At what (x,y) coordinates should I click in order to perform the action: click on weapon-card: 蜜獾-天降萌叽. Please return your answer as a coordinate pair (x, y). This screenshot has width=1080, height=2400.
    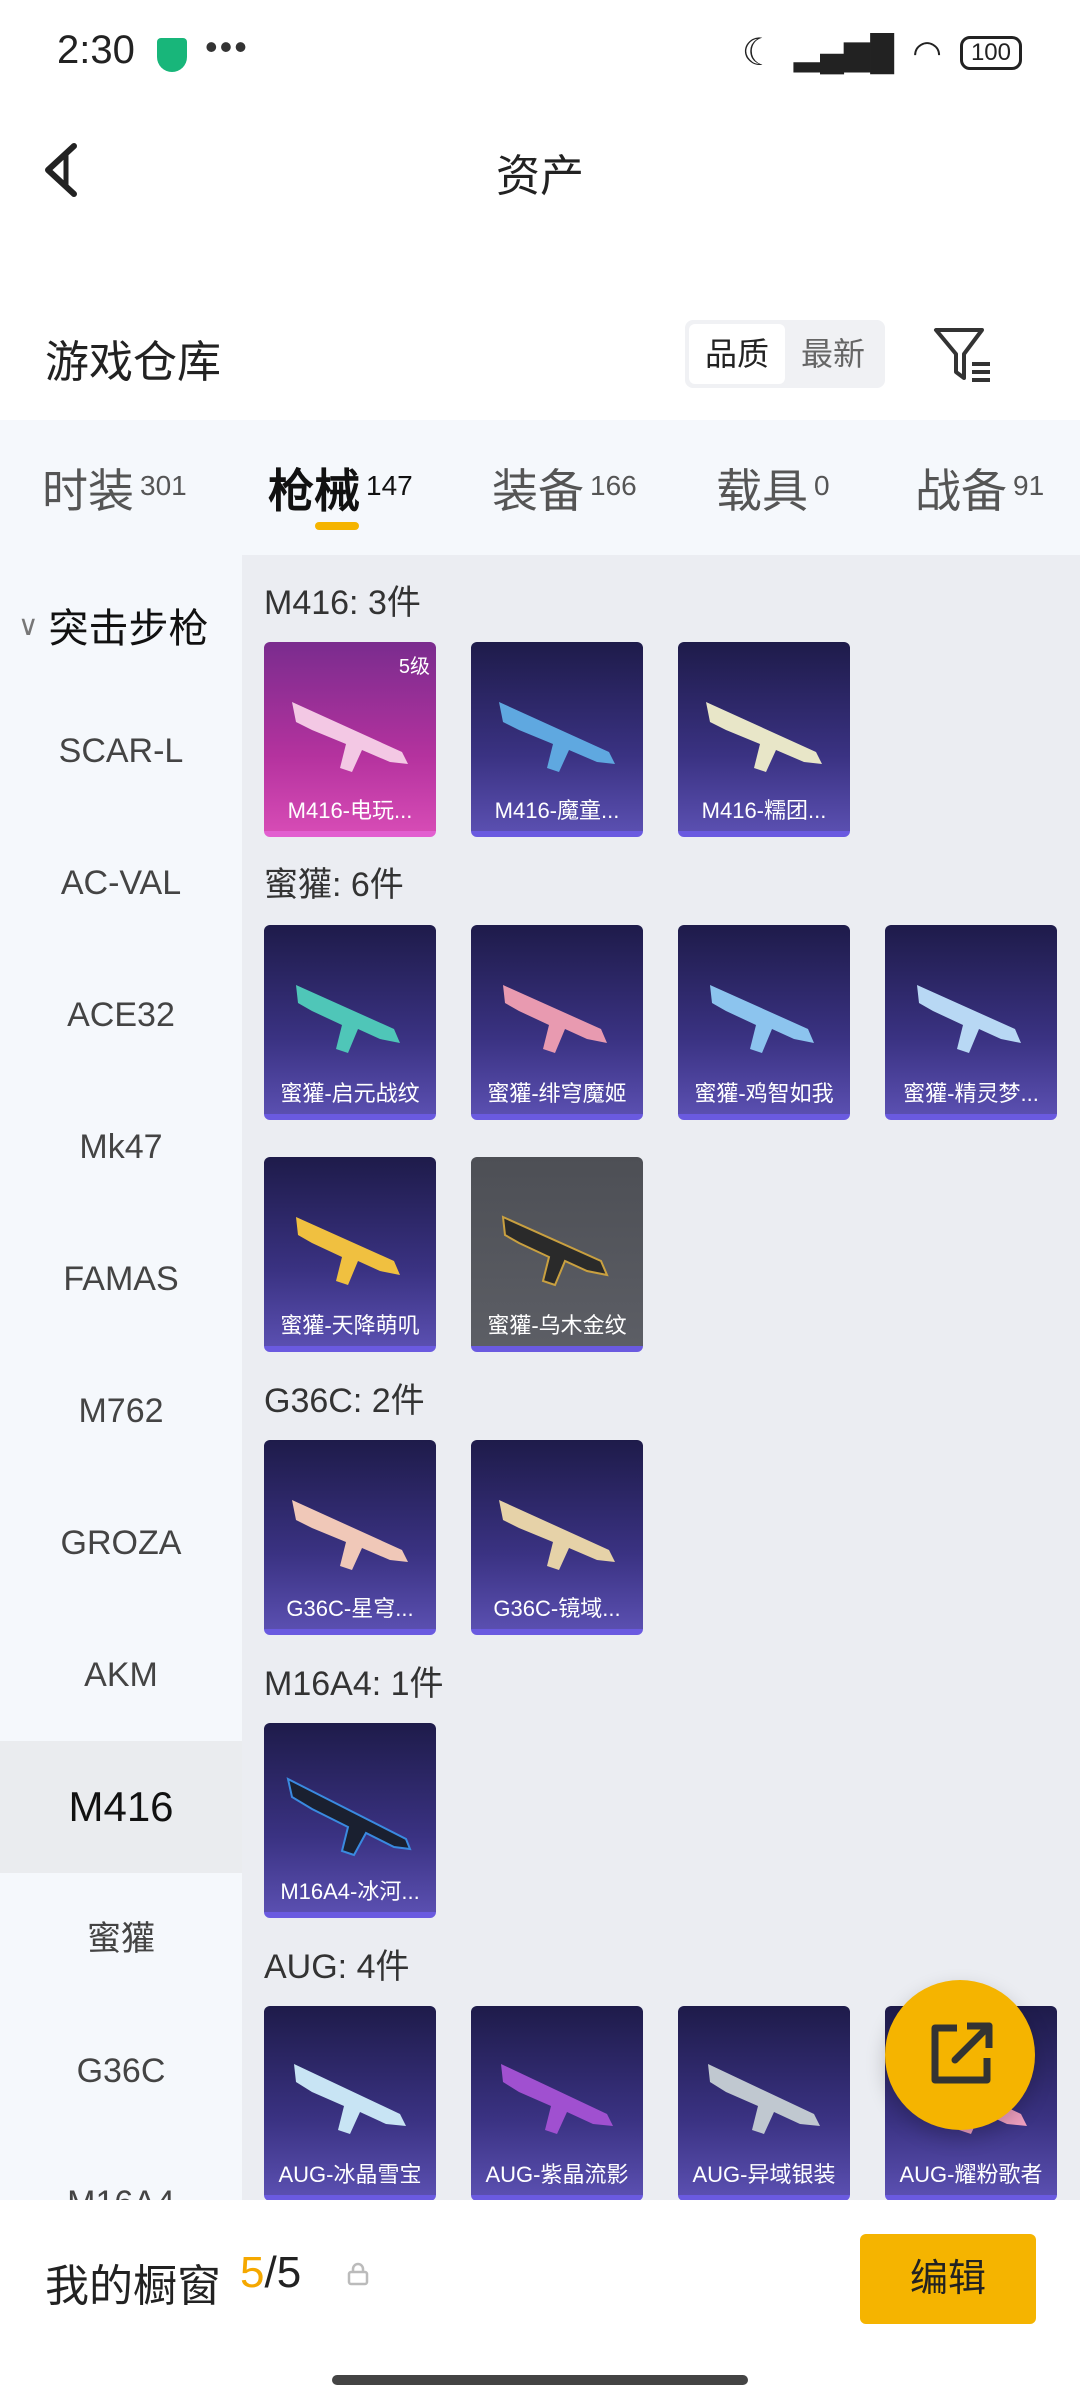
    Looking at the image, I should click on (350, 1254).